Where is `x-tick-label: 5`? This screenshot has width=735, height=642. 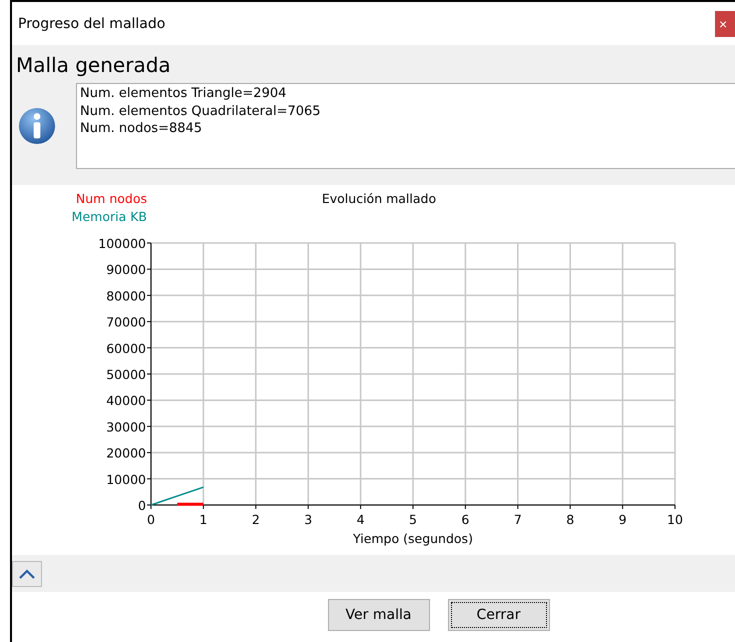
x-tick-label: 5 is located at coordinates (413, 519).